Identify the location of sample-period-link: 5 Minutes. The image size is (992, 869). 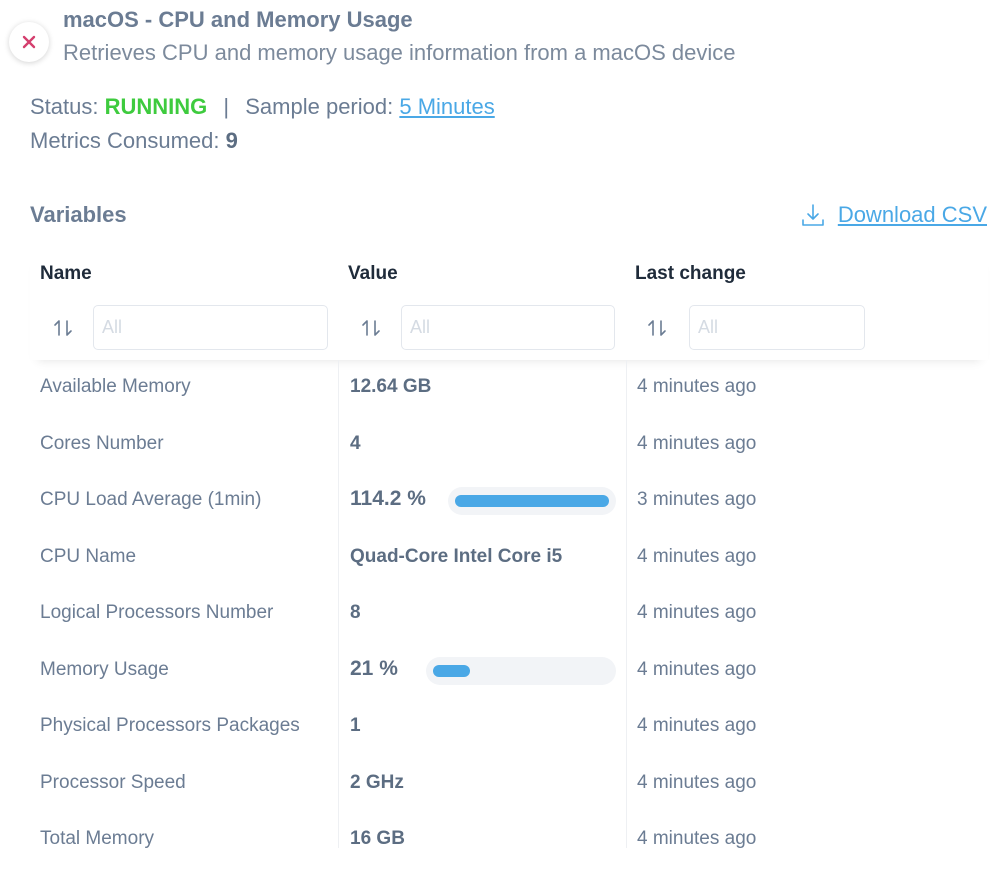
(446, 106).